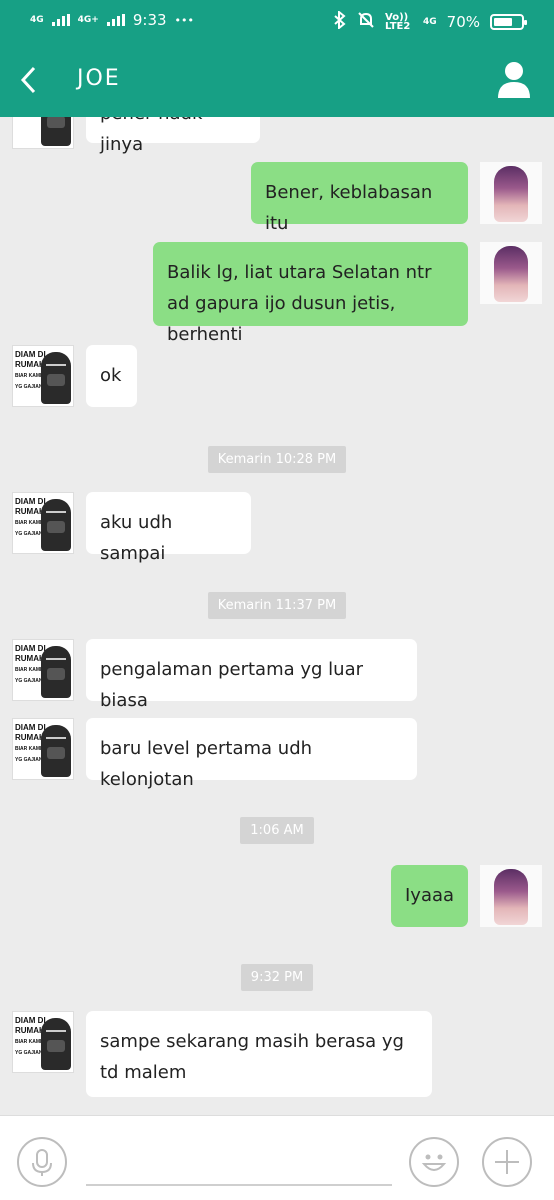  What do you see at coordinates (398, 22) in the screenshot?
I see `volte-label: Vo)) LTE2` at bounding box center [398, 22].